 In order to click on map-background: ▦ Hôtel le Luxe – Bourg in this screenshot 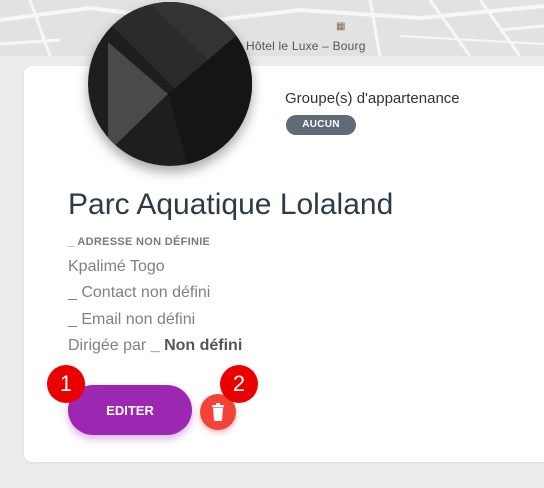, I will do `click(272, 28)`.